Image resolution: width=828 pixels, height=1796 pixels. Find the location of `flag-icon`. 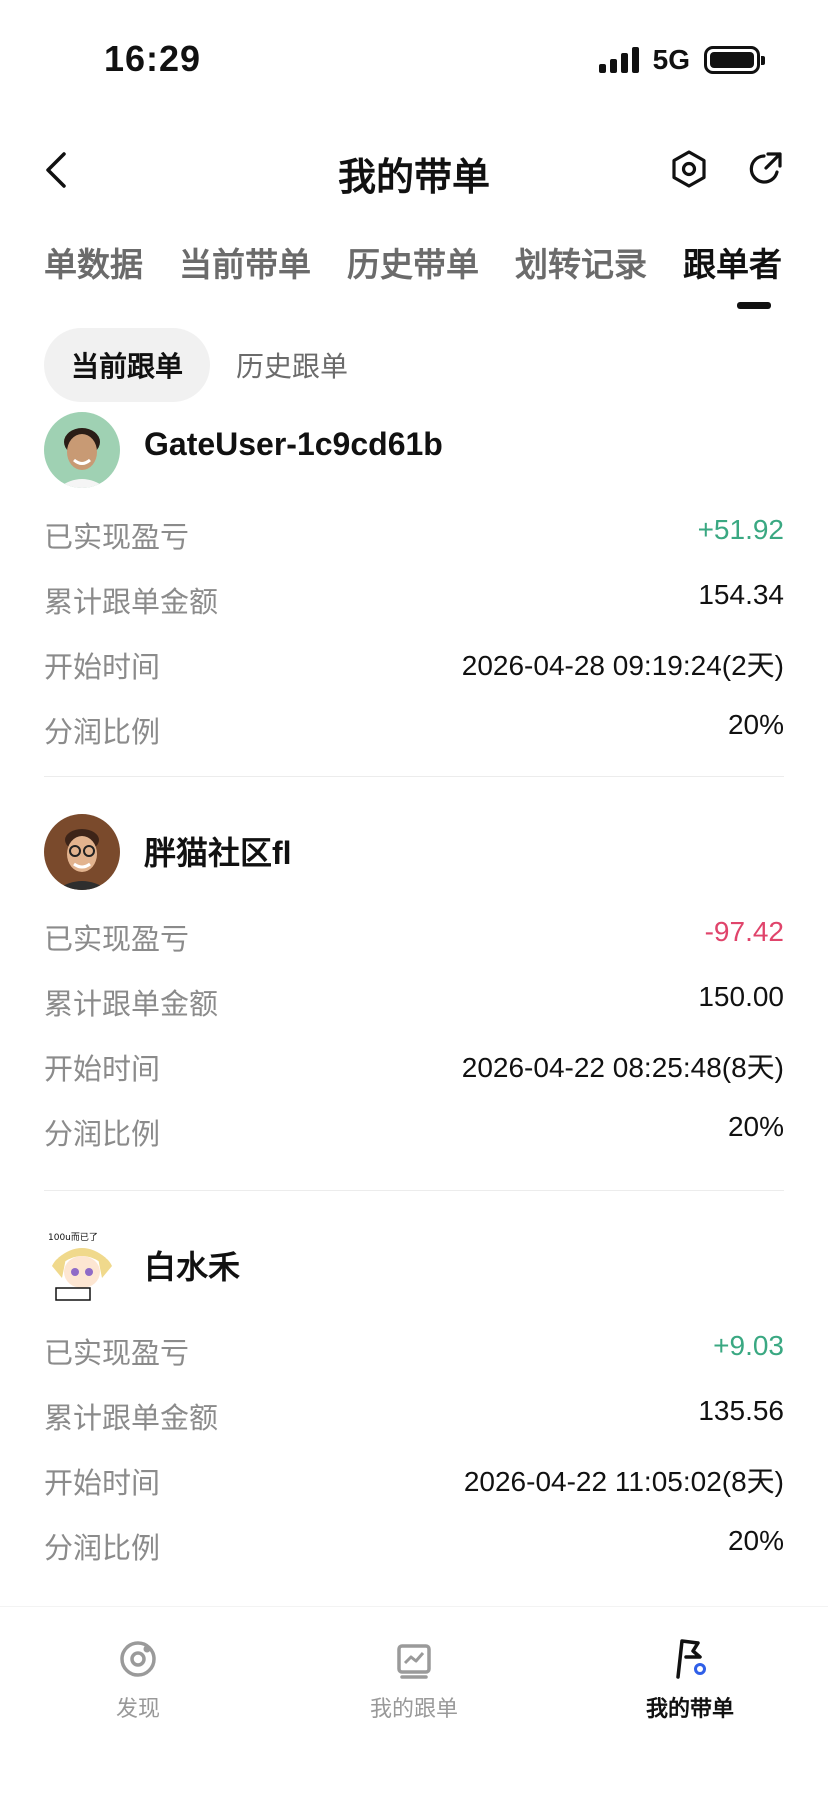

flag-icon is located at coordinates (690, 1659).